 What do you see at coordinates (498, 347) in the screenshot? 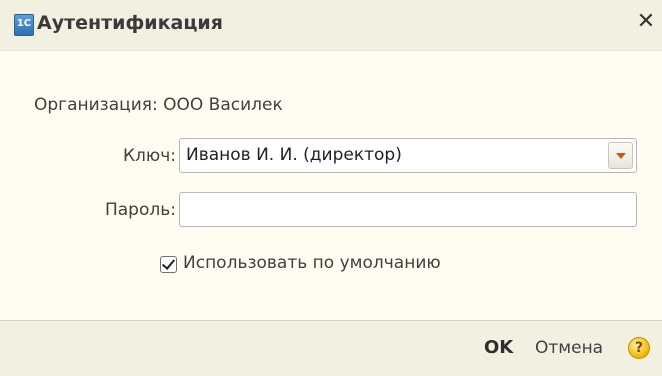
I see `ok-button: OK` at bounding box center [498, 347].